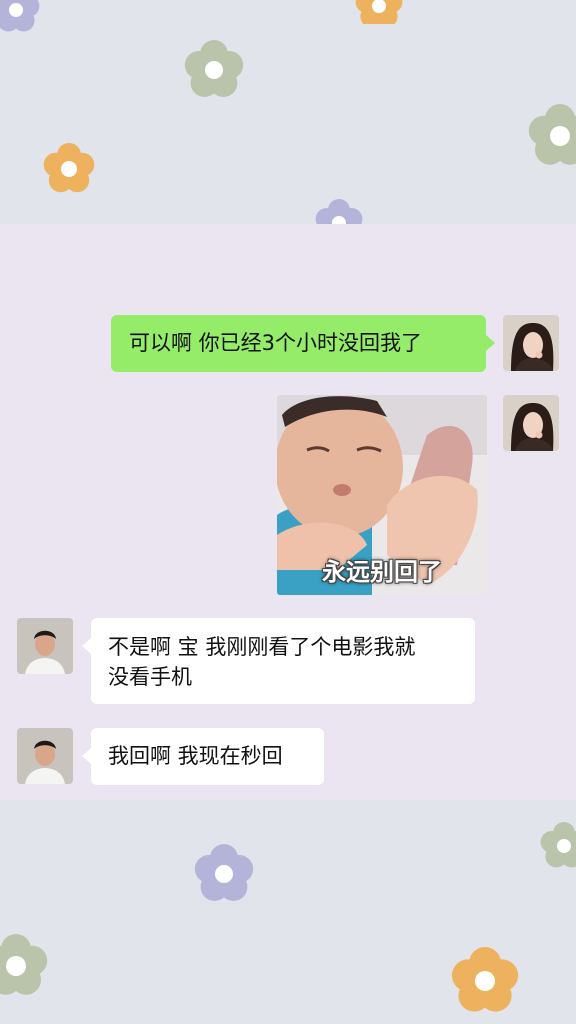 This screenshot has width=576, height=1024. Describe the element at coordinates (262, 647) in the screenshot. I see `message-text-line: 不是啊 宝 我刚刚看了个电影我就` at that location.